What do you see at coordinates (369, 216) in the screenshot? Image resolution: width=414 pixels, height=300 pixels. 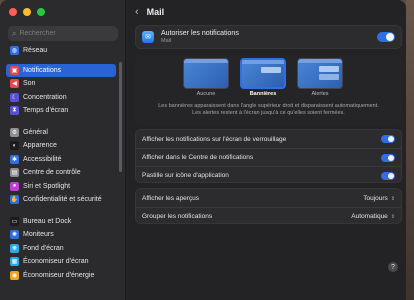 I see `select-value: Automatique` at bounding box center [369, 216].